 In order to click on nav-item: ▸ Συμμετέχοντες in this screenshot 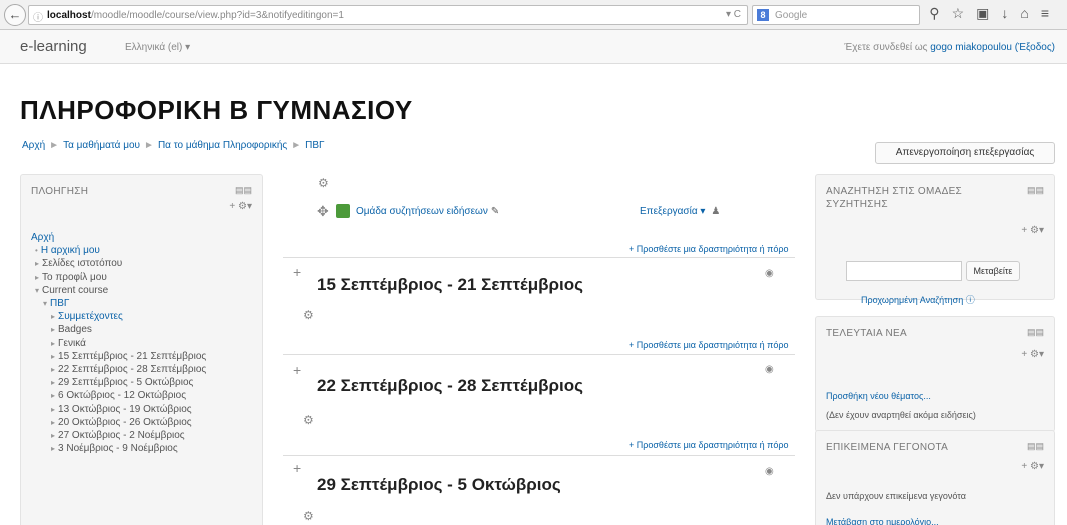, I will do `click(118, 316)`.